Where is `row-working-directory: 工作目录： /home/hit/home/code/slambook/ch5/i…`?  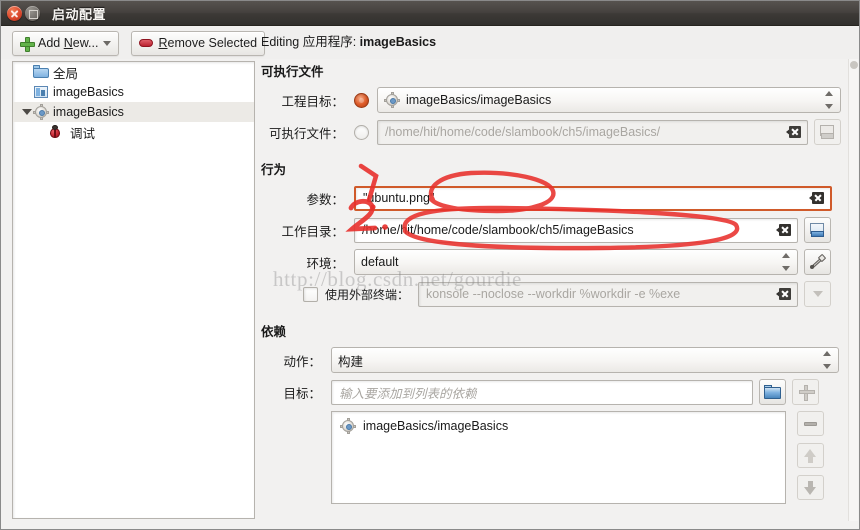
row-working-directory: 工作目录： /home/hit/home/code/slambook/ch5/i… is located at coordinates (551, 230).